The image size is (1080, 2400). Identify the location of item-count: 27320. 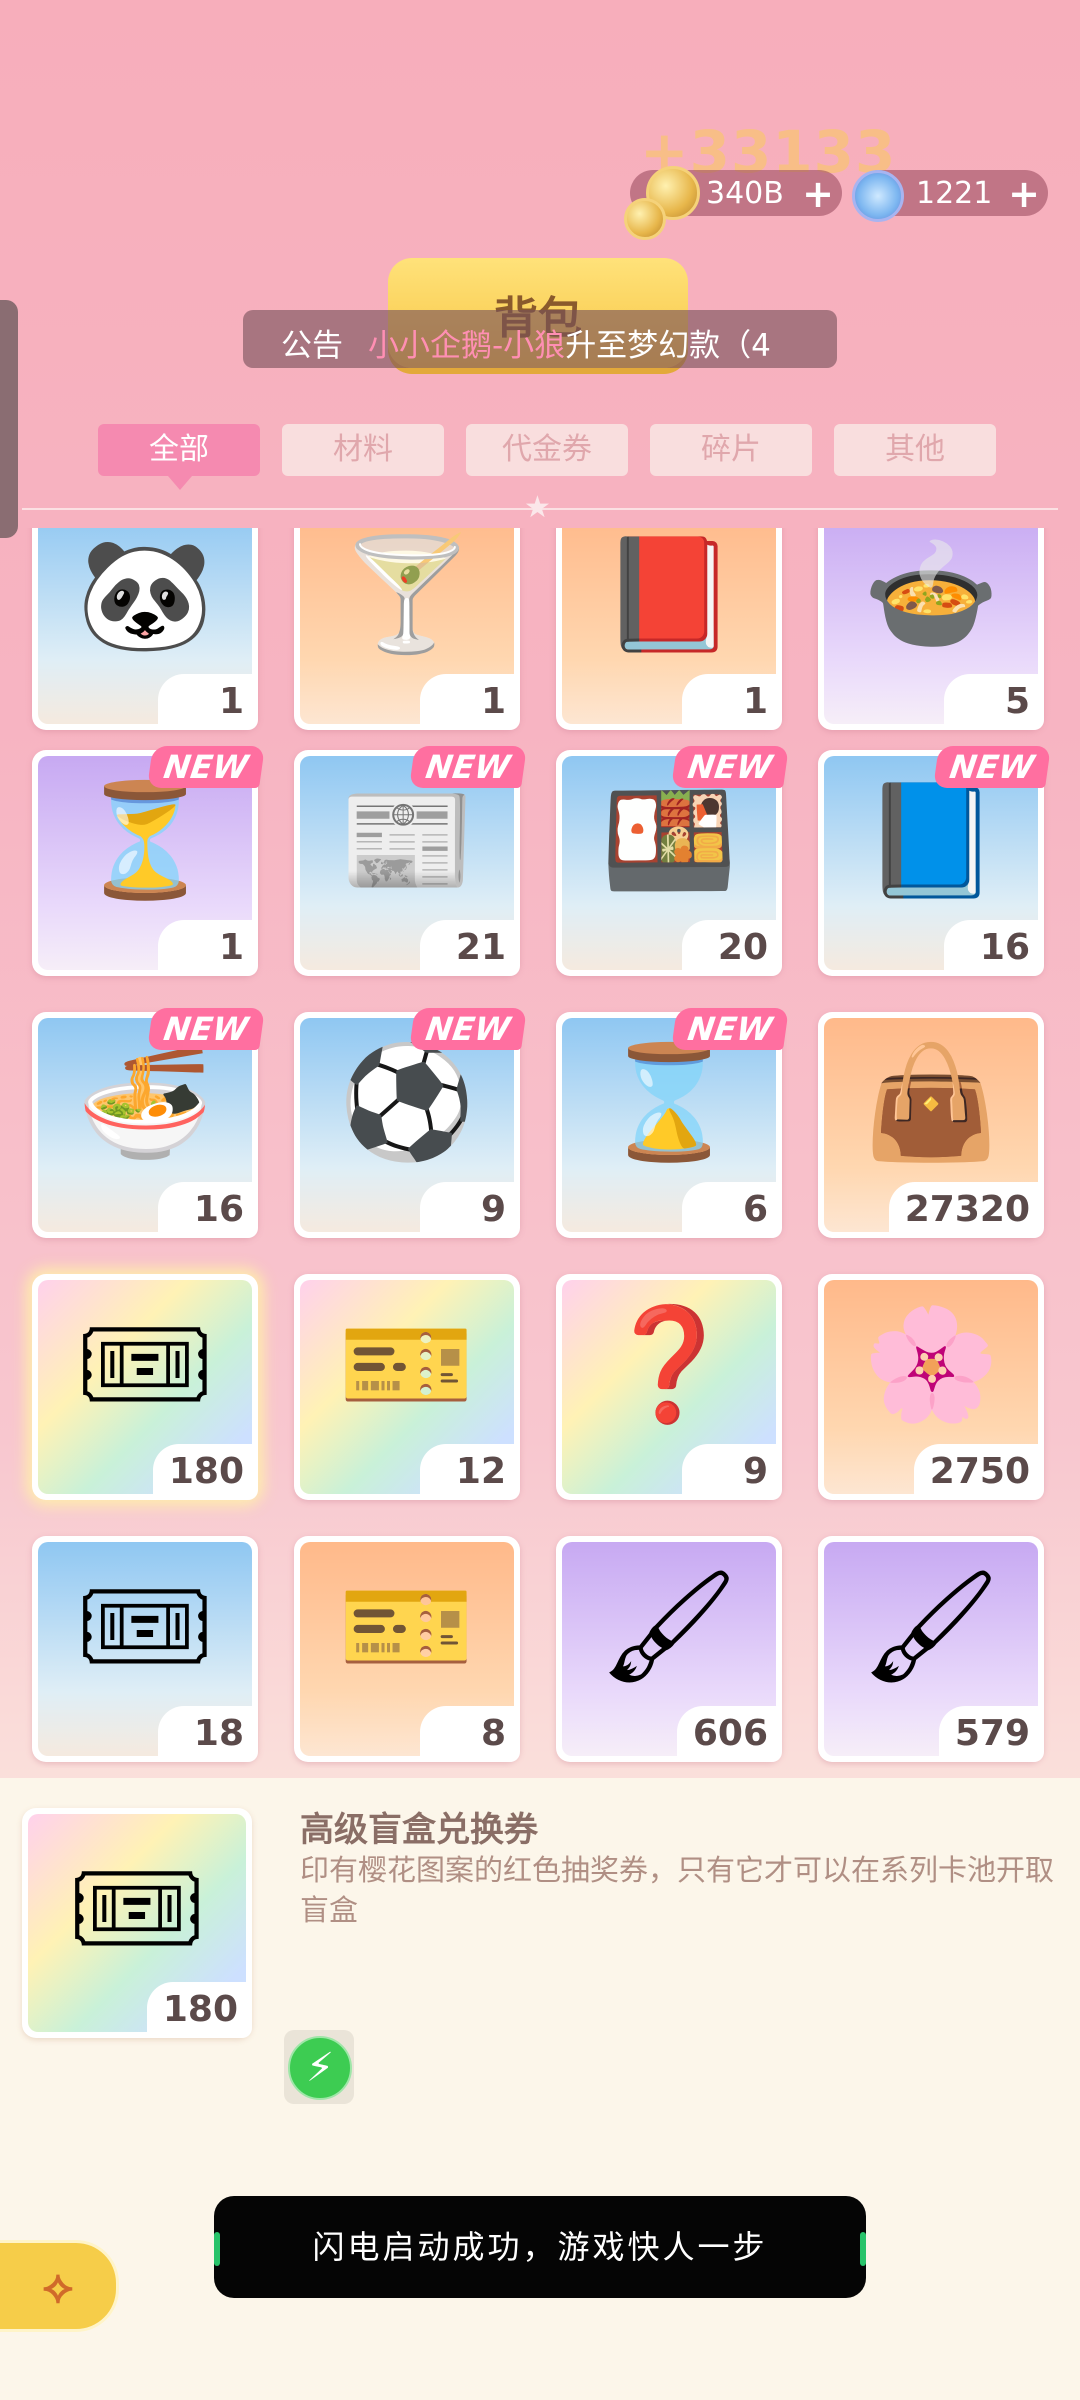
(966, 1210).